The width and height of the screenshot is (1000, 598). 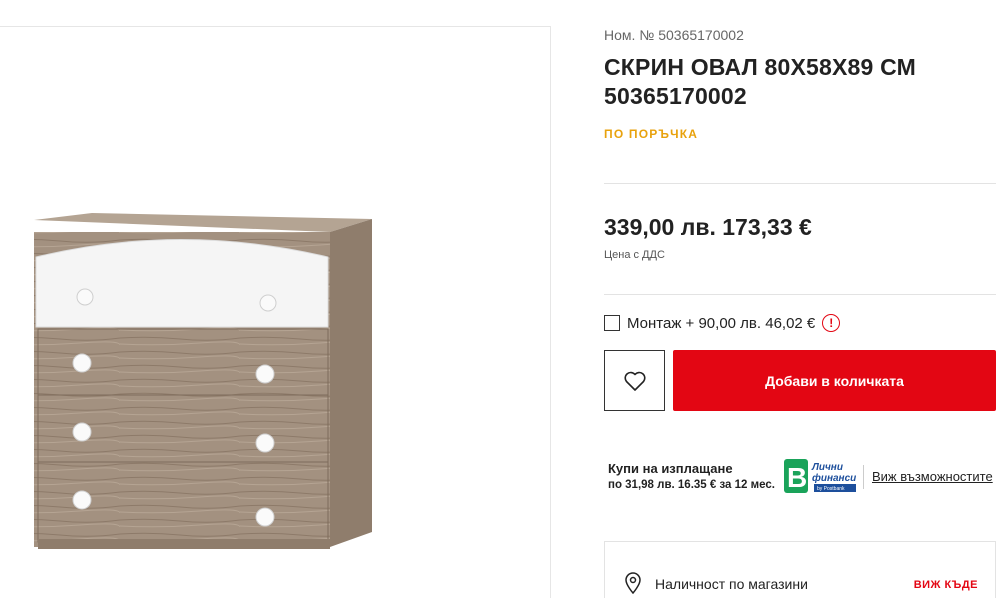 I want to click on assembly-label: Монтаж + 90,00 лв. 46,02 €, so click(x=721, y=323).